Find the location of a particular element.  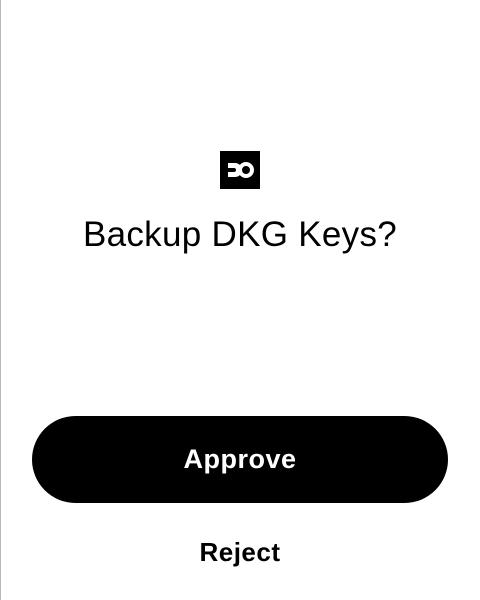

dialog-title: Backup DKG Keys? is located at coordinates (240, 234).